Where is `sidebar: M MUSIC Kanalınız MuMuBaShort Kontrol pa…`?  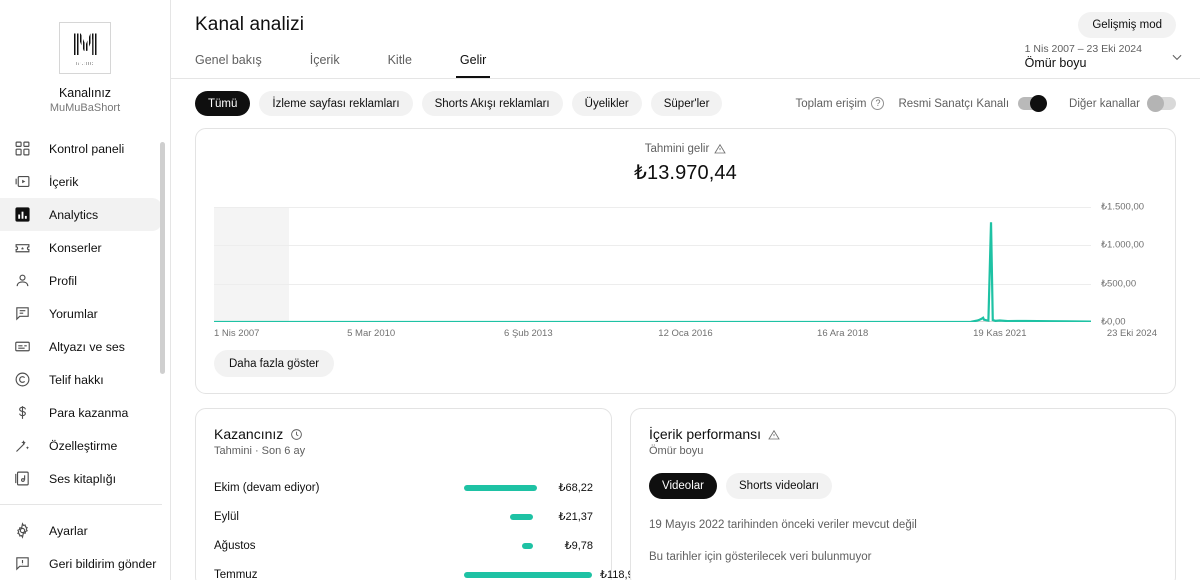
sidebar: M MUSIC Kanalınız MuMuBaShort Kontrol pa… is located at coordinates (85, 290).